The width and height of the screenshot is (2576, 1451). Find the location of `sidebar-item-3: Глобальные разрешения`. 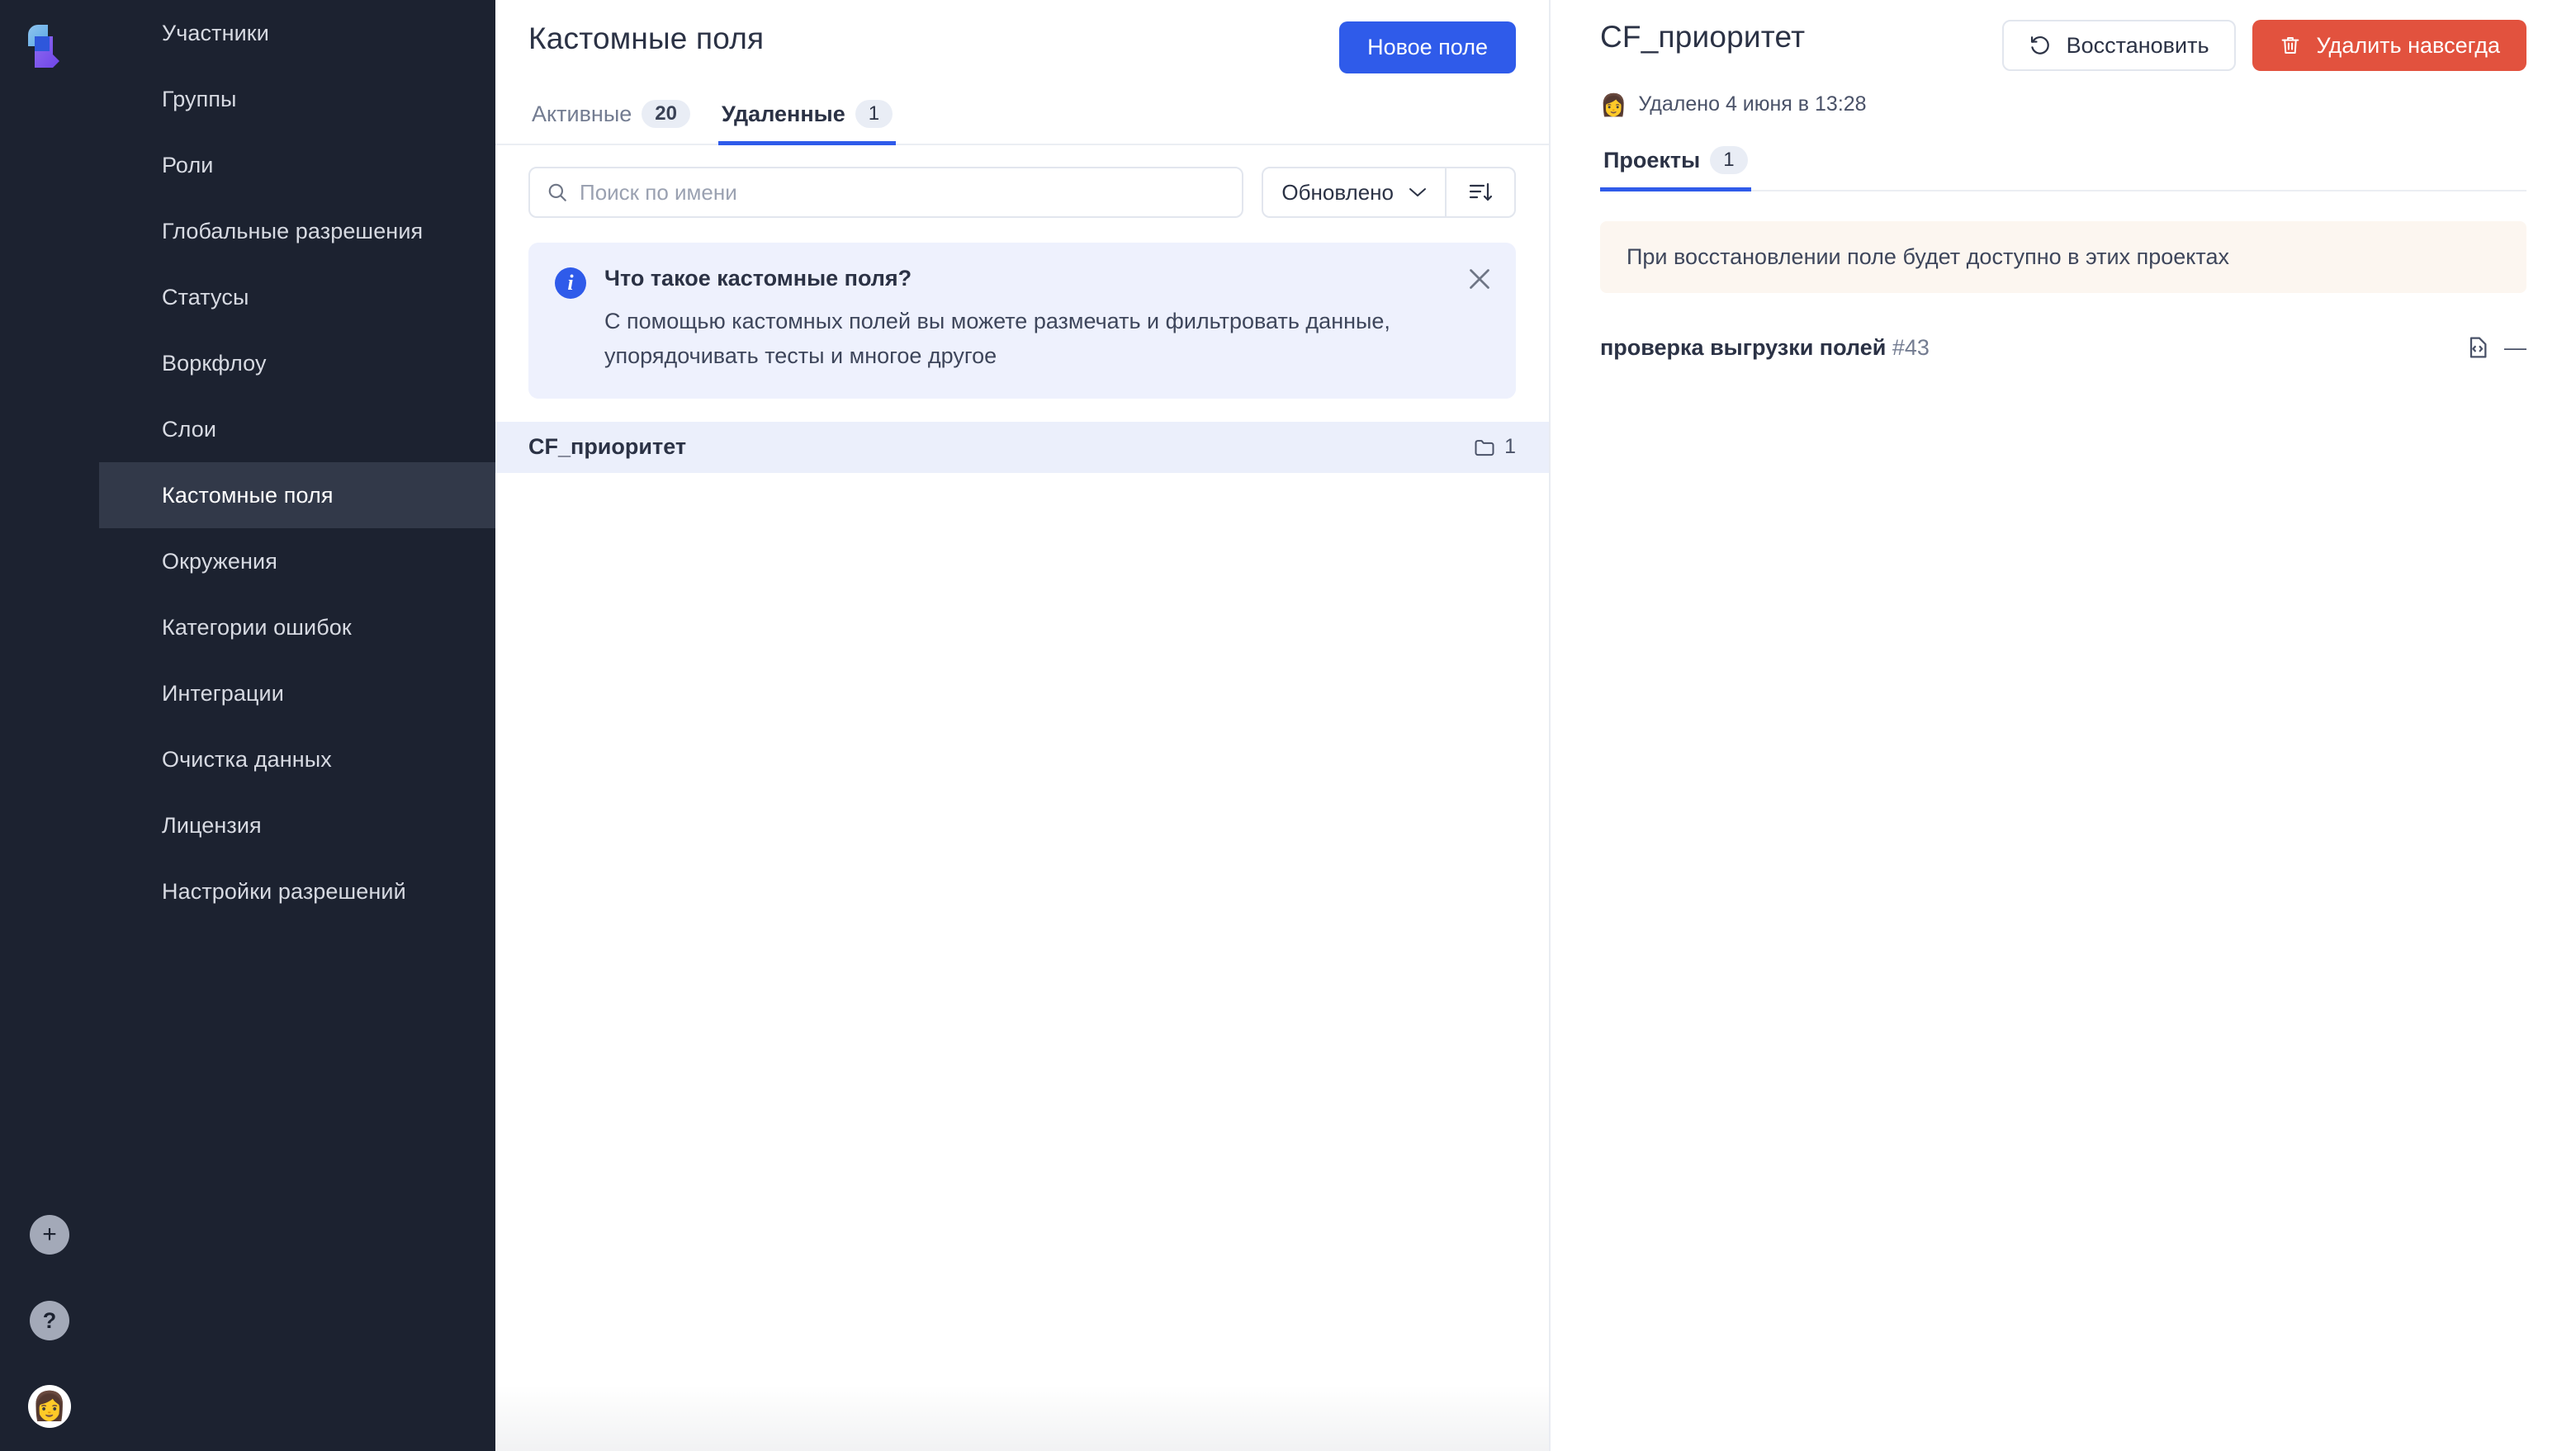

sidebar-item-3: Глобальные разрешения is located at coordinates (297, 231).